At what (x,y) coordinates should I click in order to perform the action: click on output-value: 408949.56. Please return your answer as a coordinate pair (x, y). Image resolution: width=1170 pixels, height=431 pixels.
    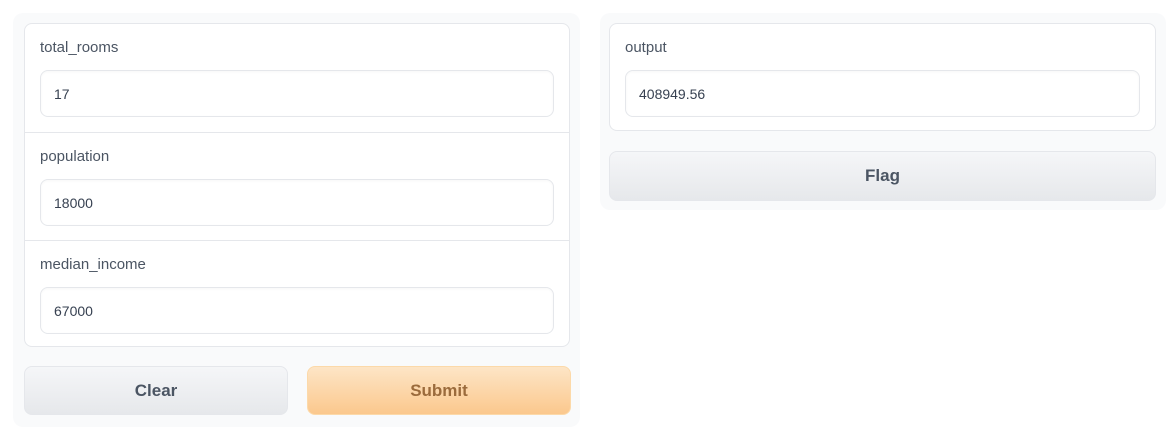
    Looking at the image, I should click on (882, 93).